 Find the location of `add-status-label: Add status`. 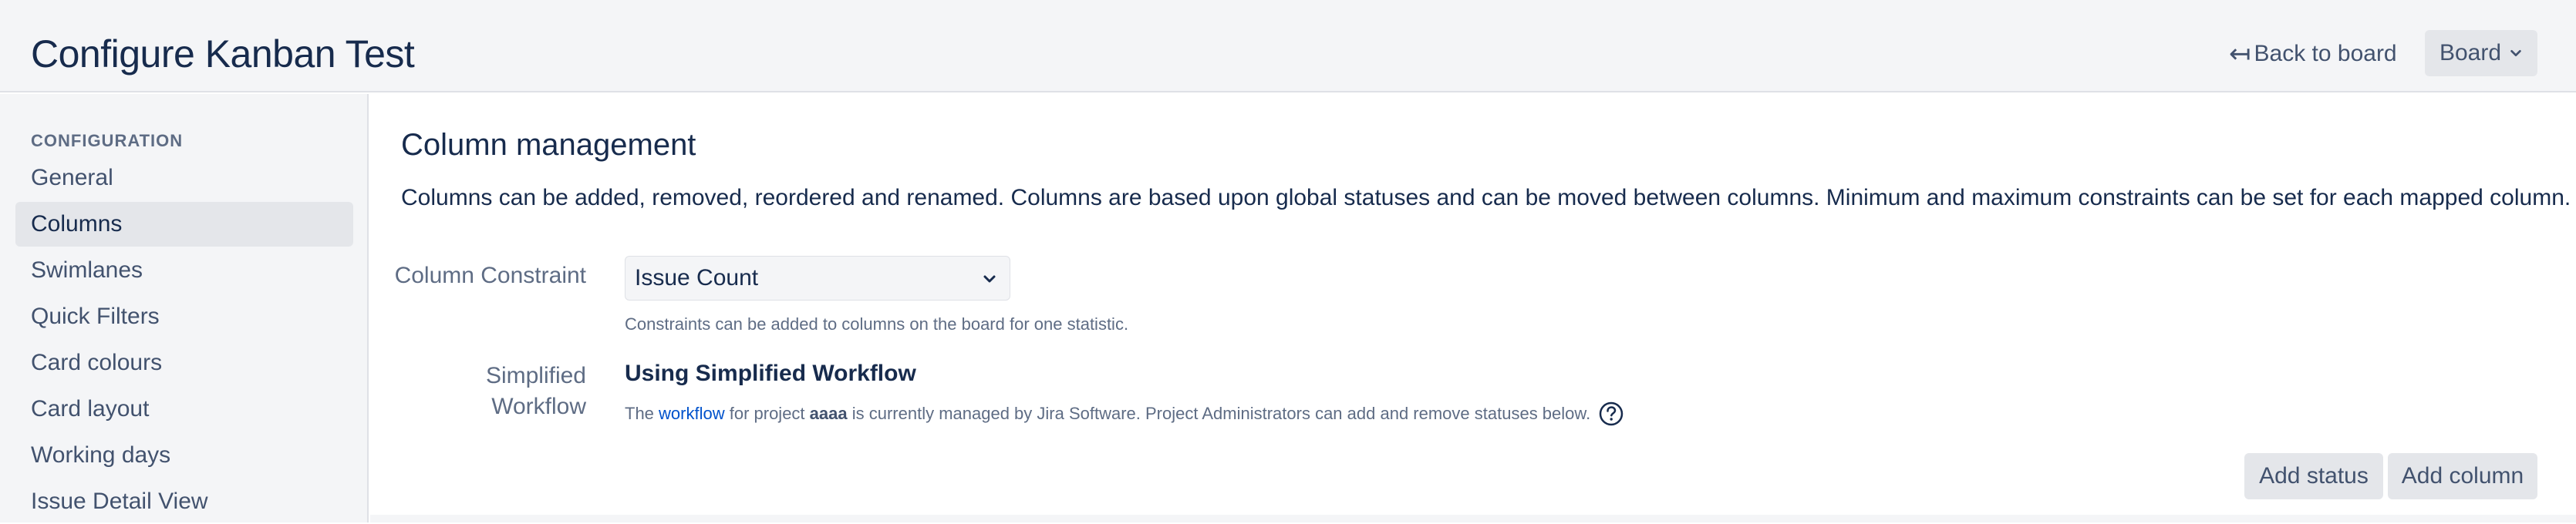

add-status-label: Add status is located at coordinates (2314, 476).